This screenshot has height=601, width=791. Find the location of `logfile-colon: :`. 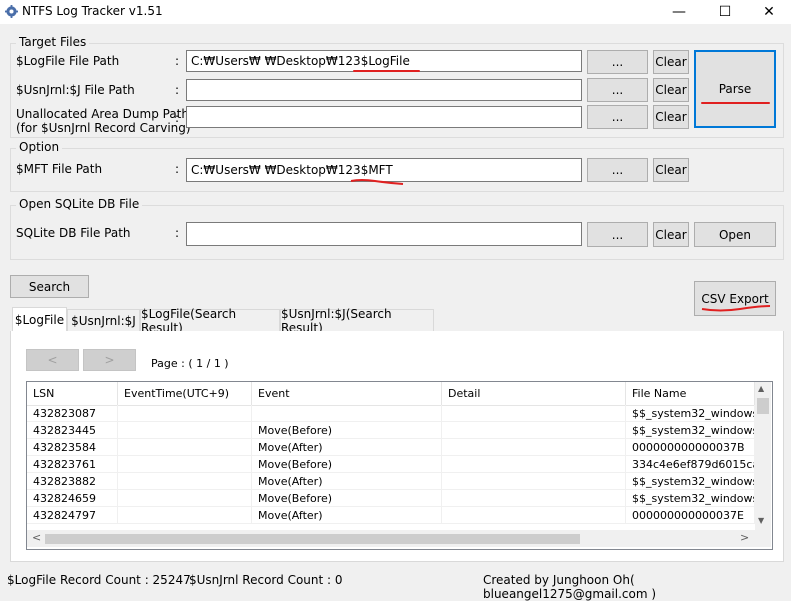

logfile-colon: : is located at coordinates (177, 61).